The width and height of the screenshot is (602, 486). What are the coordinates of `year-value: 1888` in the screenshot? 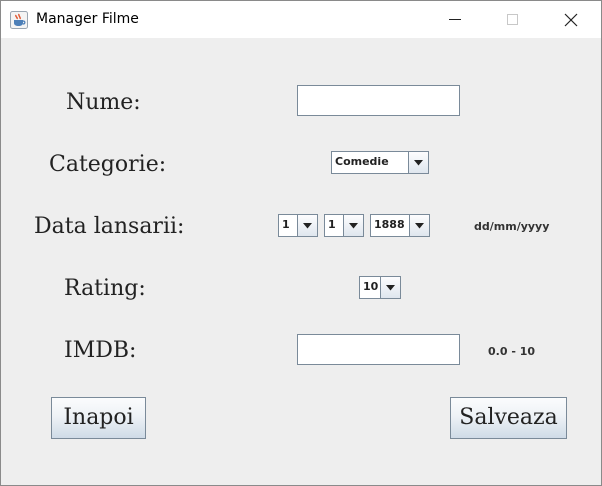 It's located at (389, 224).